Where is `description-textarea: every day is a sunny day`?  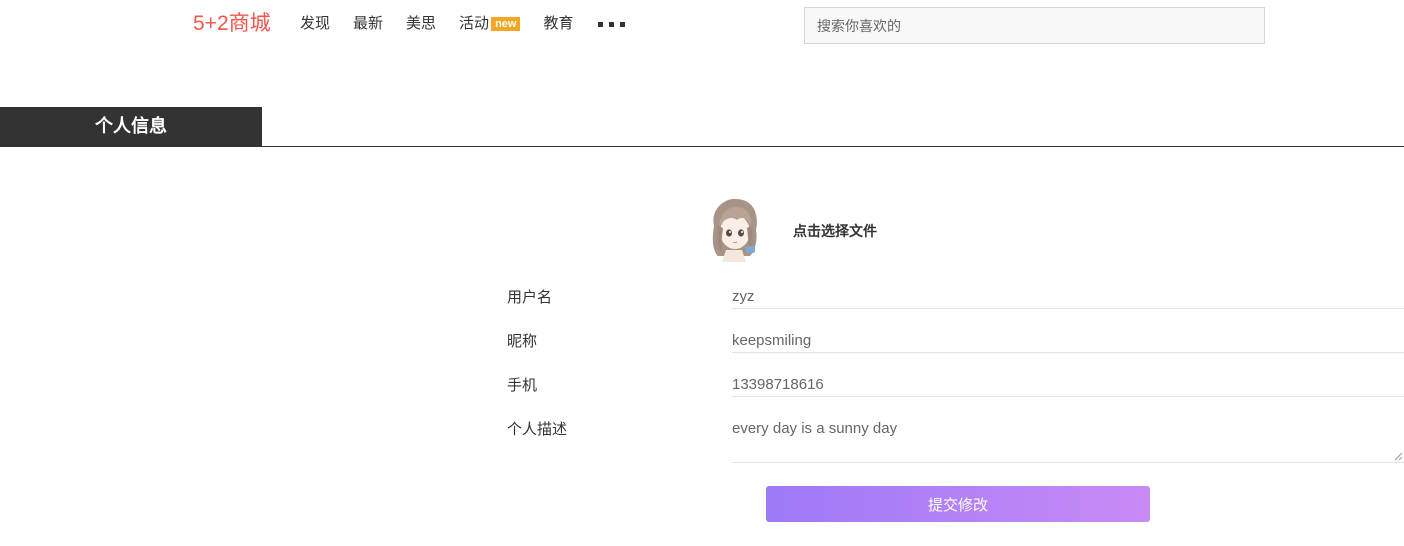
description-textarea: every day is a sunny day is located at coordinates (1068, 441).